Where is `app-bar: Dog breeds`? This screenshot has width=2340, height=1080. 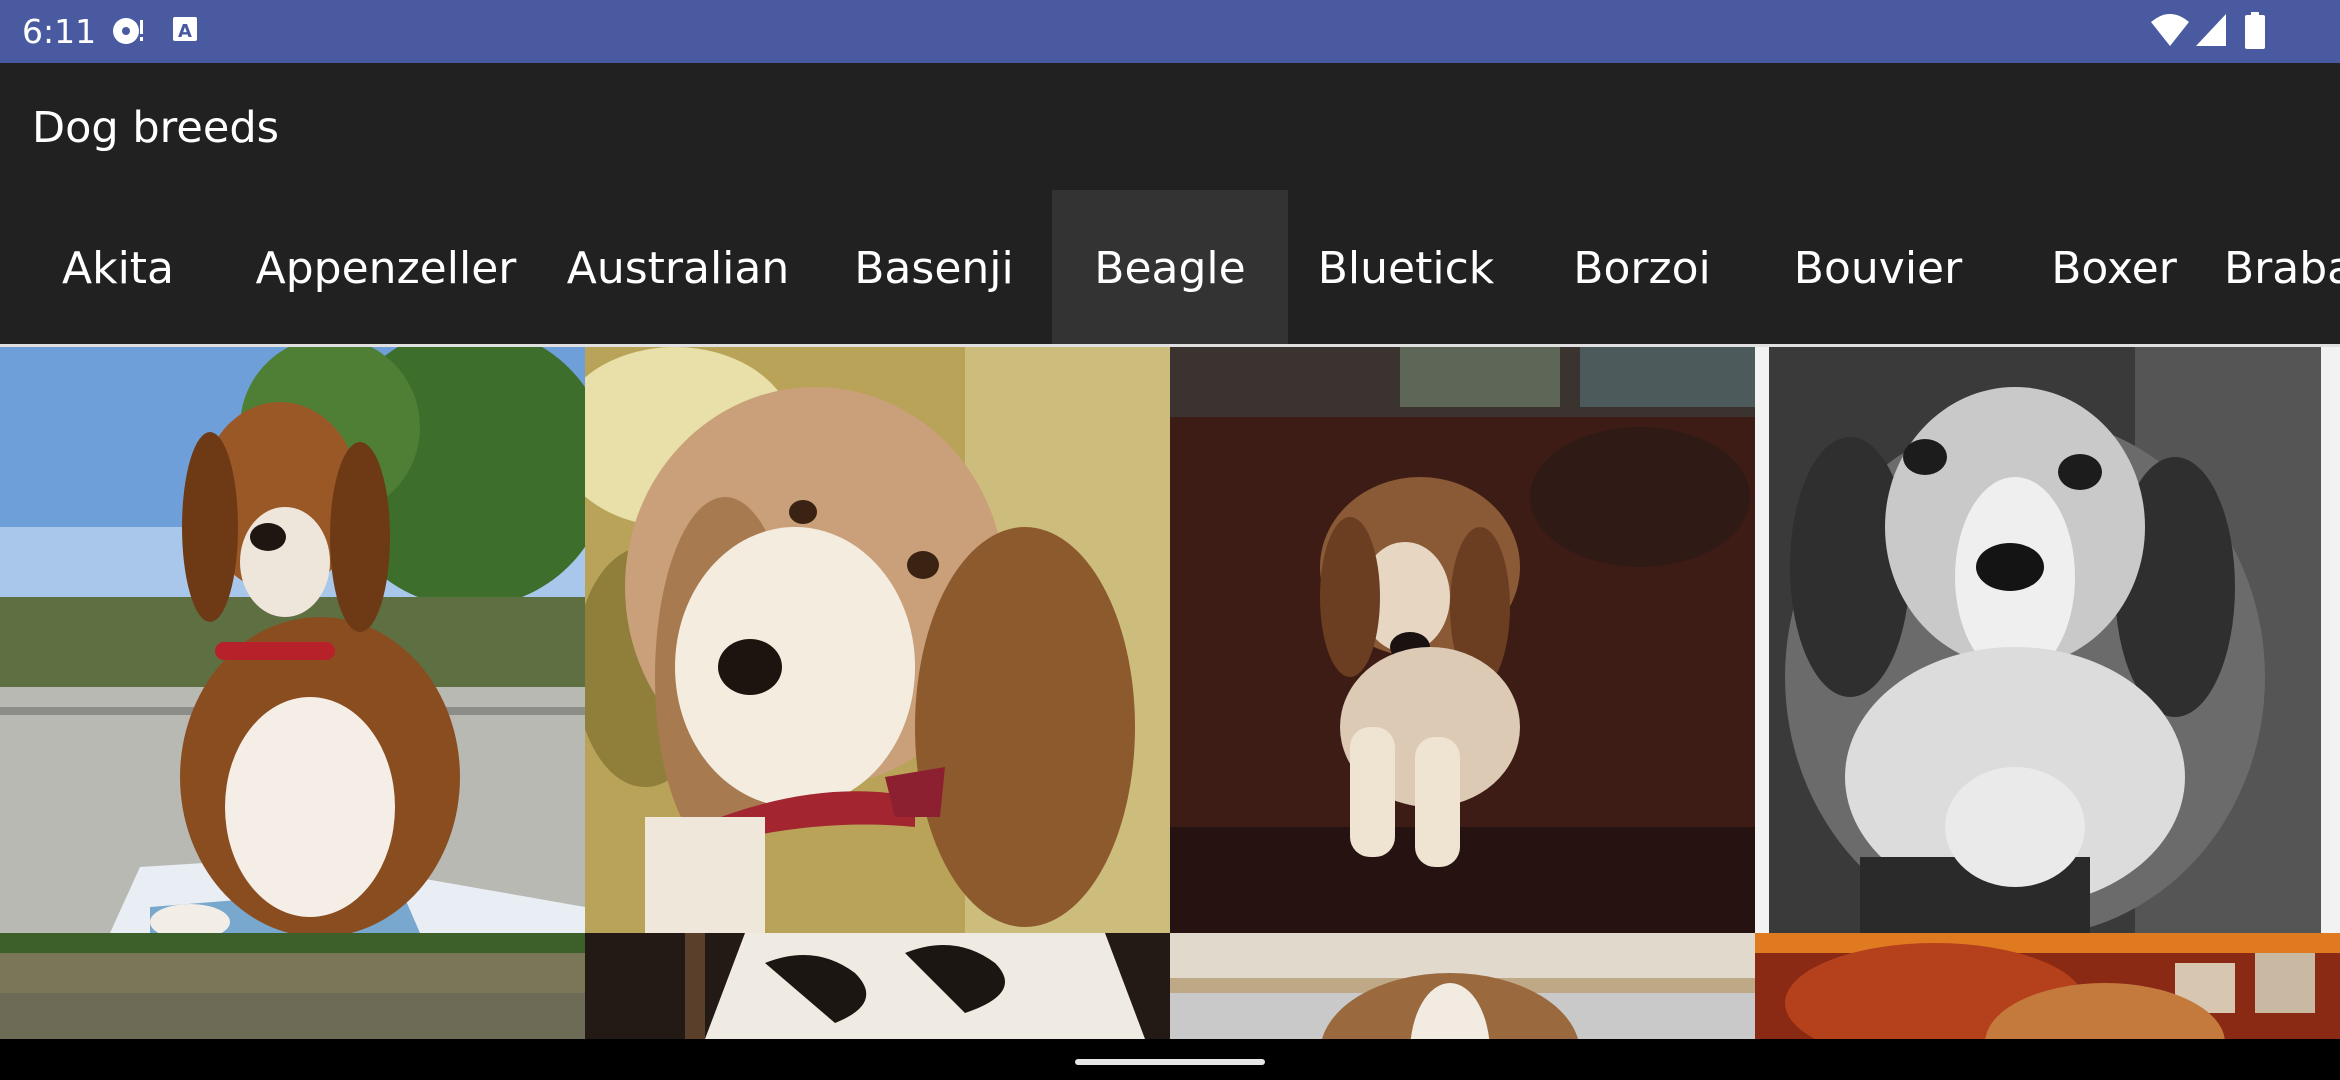 app-bar: Dog breeds is located at coordinates (1170, 126).